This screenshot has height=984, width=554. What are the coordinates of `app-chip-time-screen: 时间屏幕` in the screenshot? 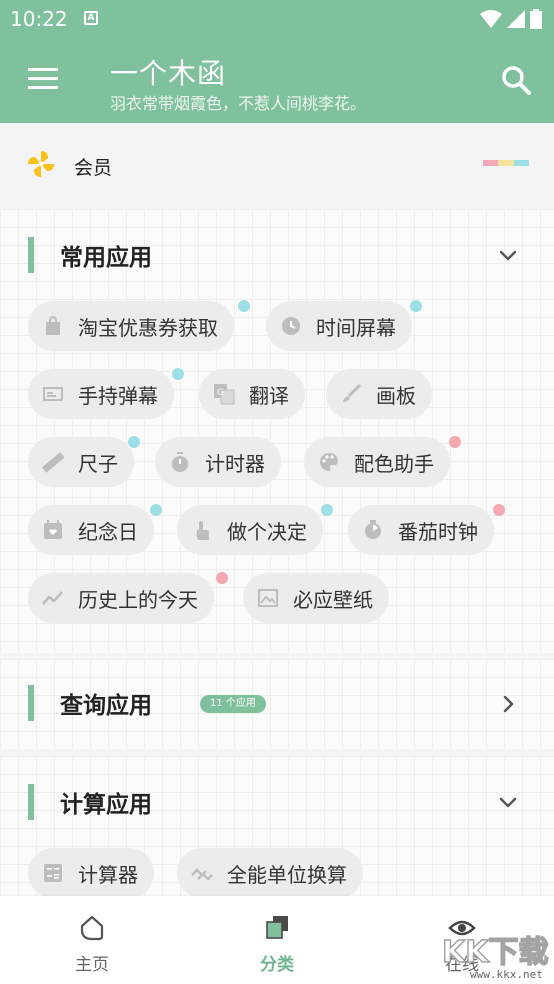 It's located at (339, 326).